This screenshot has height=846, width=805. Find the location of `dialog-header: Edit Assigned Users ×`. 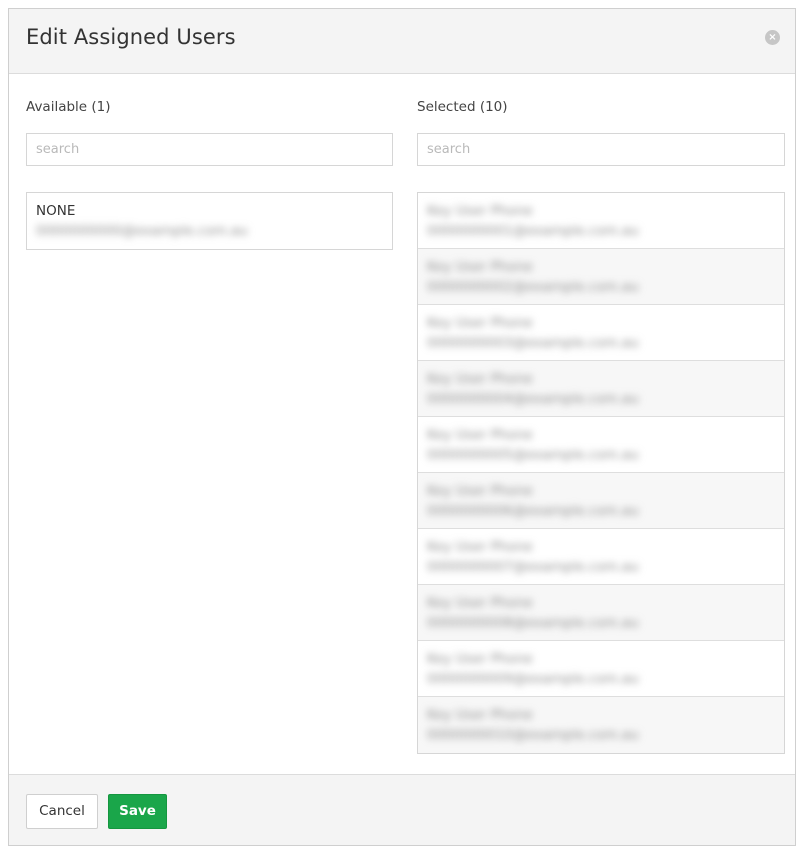

dialog-header: Edit Assigned Users × is located at coordinates (402, 41).